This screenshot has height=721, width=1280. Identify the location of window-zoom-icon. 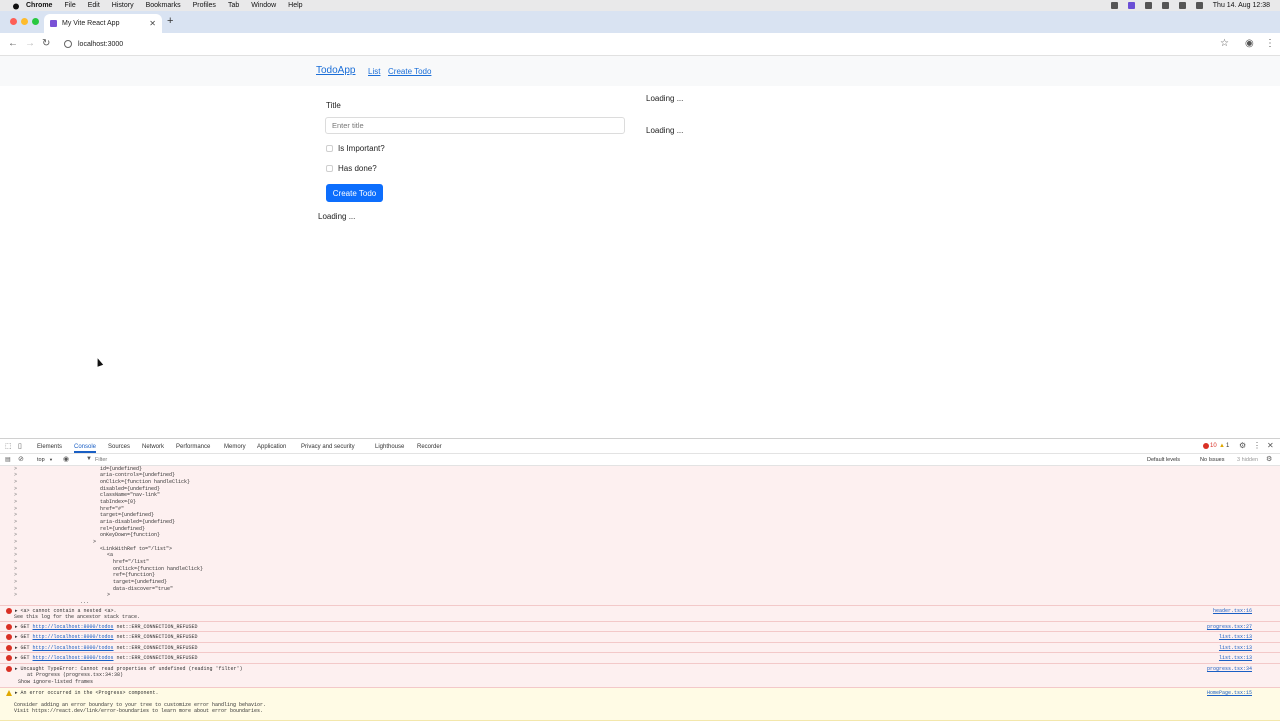
(35, 21).